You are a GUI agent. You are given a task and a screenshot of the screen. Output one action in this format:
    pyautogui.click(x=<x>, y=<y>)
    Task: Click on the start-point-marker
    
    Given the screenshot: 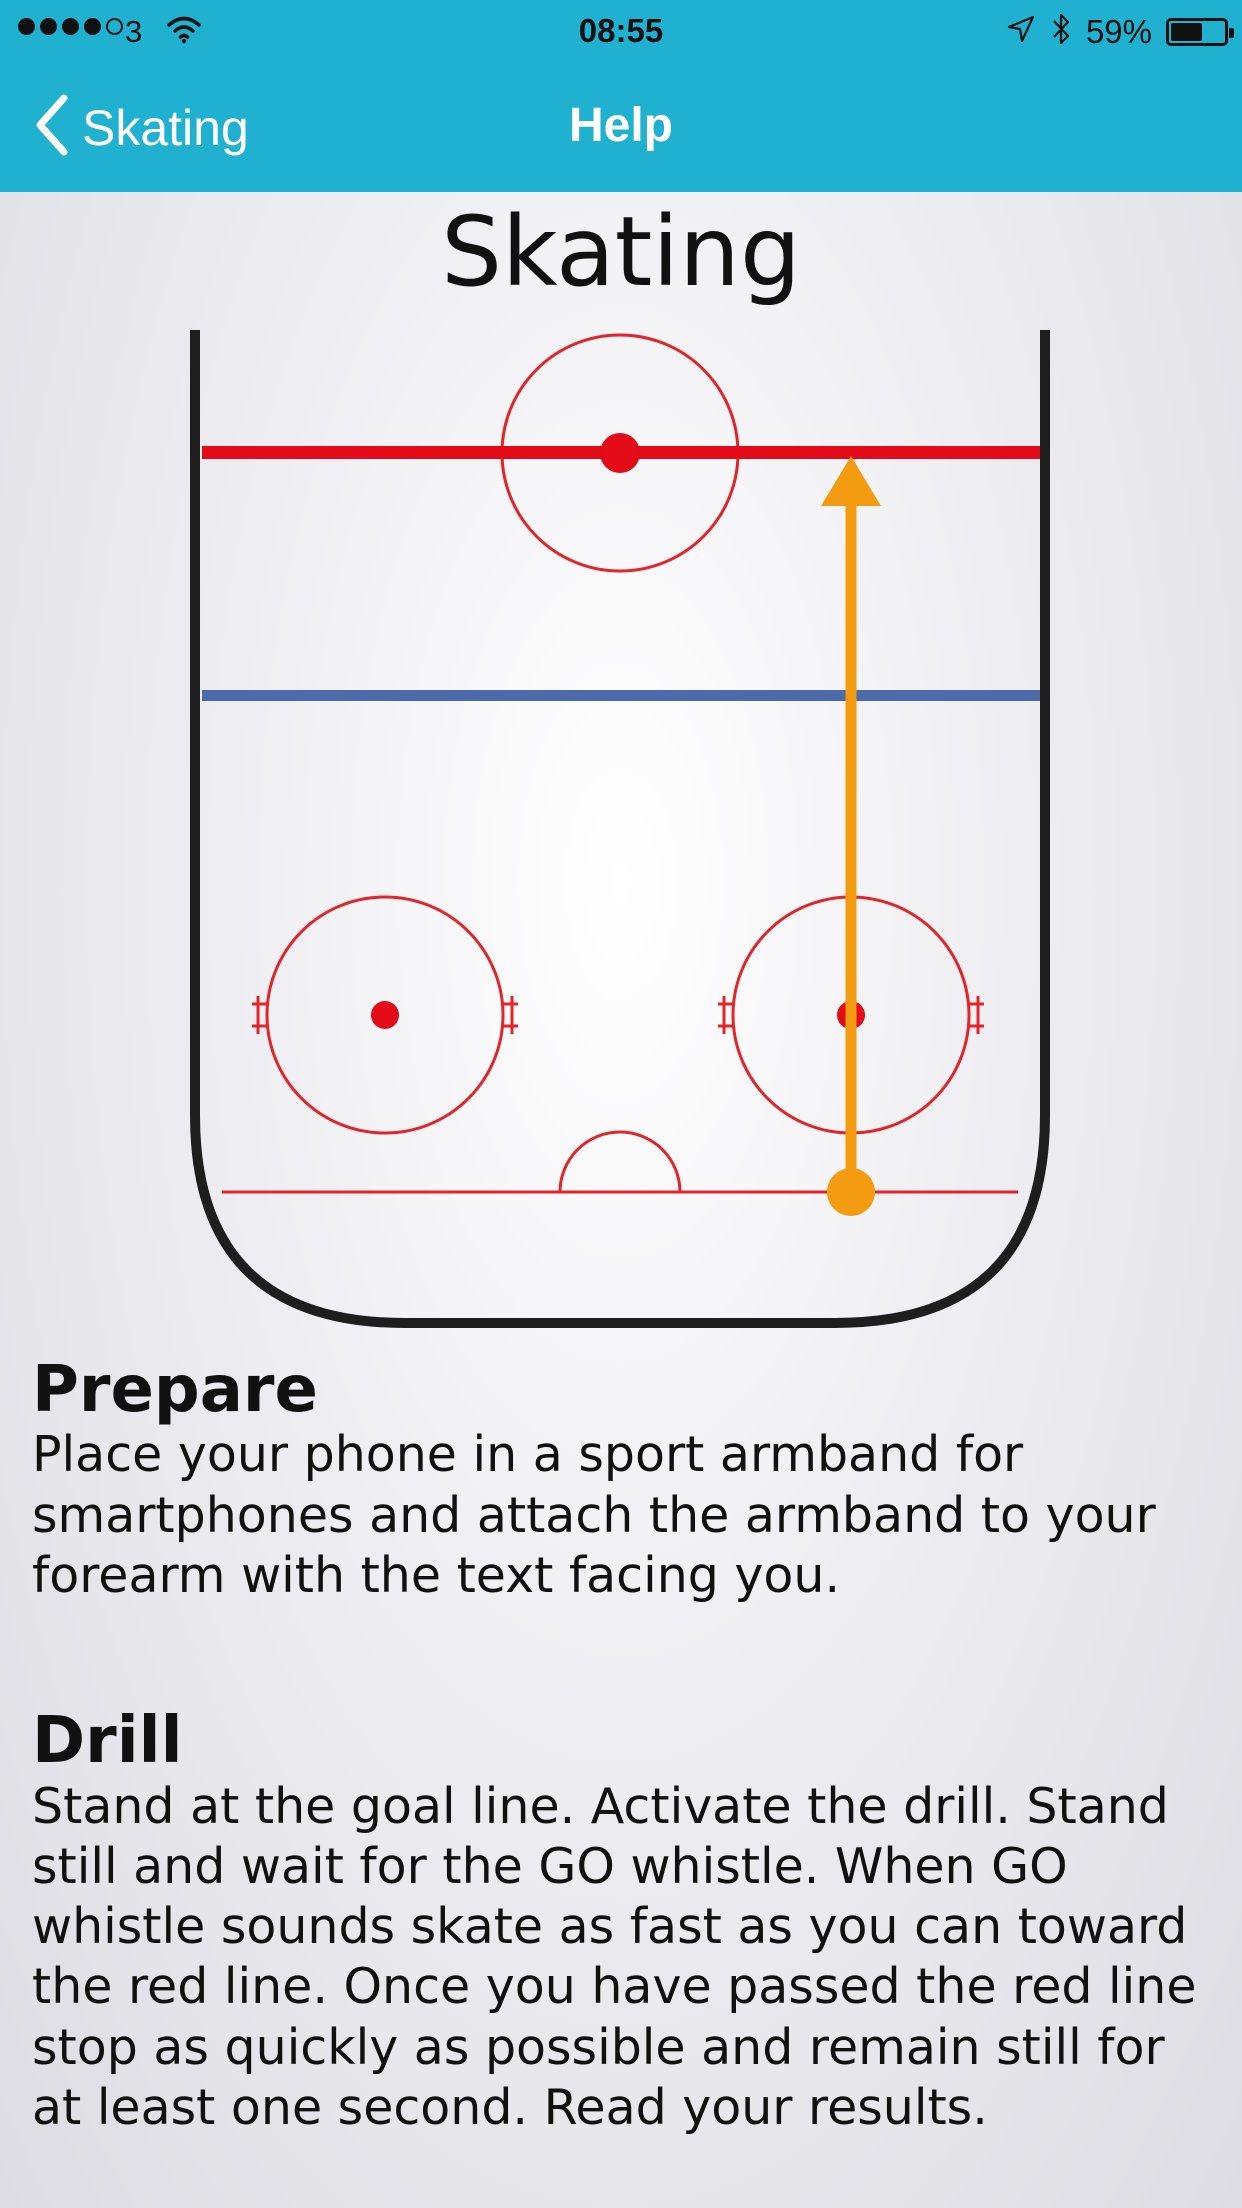 What is the action you would take?
    pyautogui.click(x=851, y=1192)
    